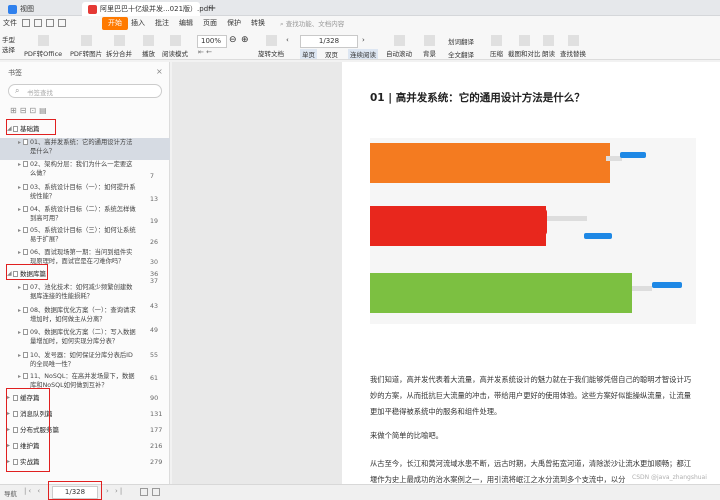 The image size is (720, 500). What do you see at coordinates (155, 9) in the screenshot?
I see `tab-document-label: 阿里巴巴十亿级并发...021版）.pdf` at bounding box center [155, 9].